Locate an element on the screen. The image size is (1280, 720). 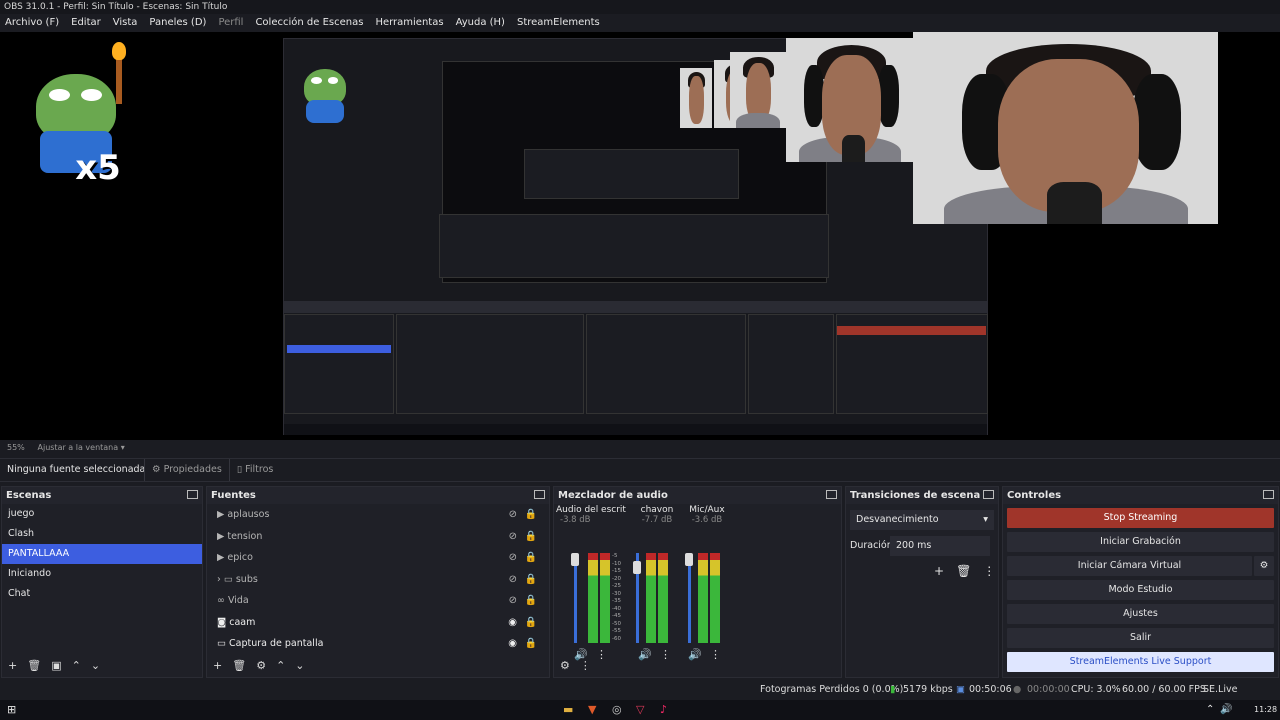
menu-coleccion: Colección de Escenas is located at coordinates (309, 23).